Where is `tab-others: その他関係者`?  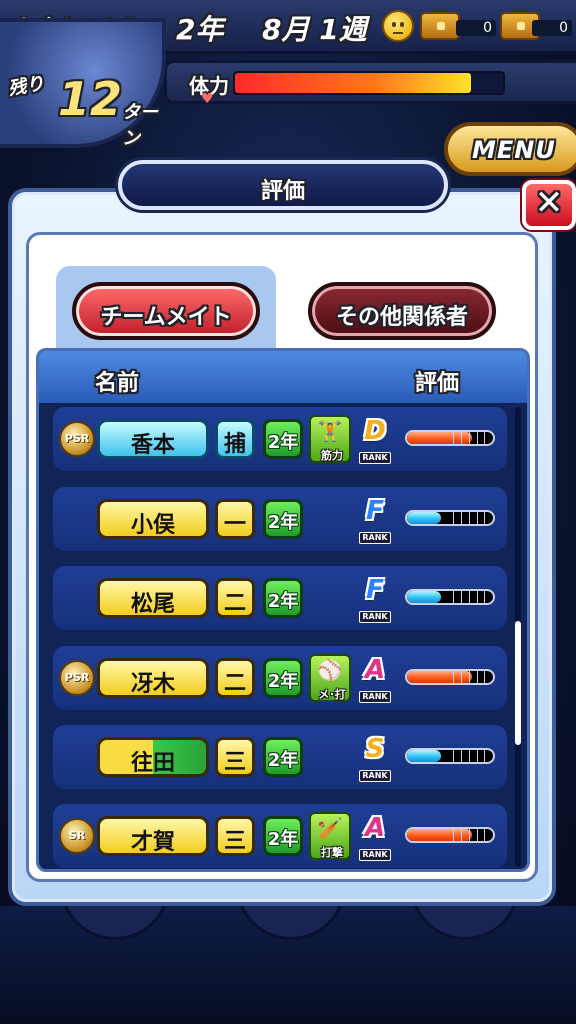 tab-others: その他関係者 is located at coordinates (402, 311).